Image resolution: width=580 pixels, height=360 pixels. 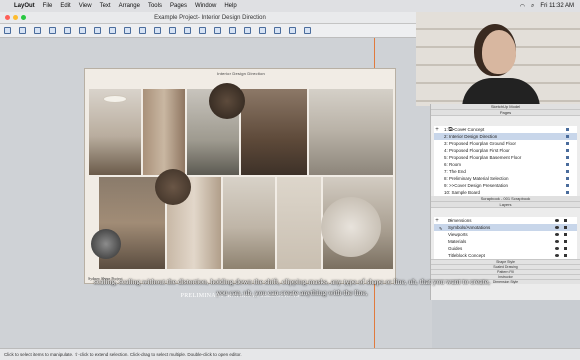 I want to click on layer-row: Viewports, so click(x=505, y=234).